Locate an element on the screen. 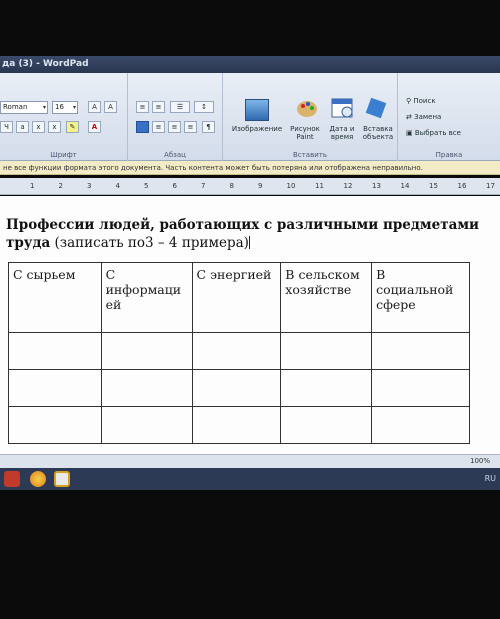  superscript-button: x is located at coordinates (54, 127).